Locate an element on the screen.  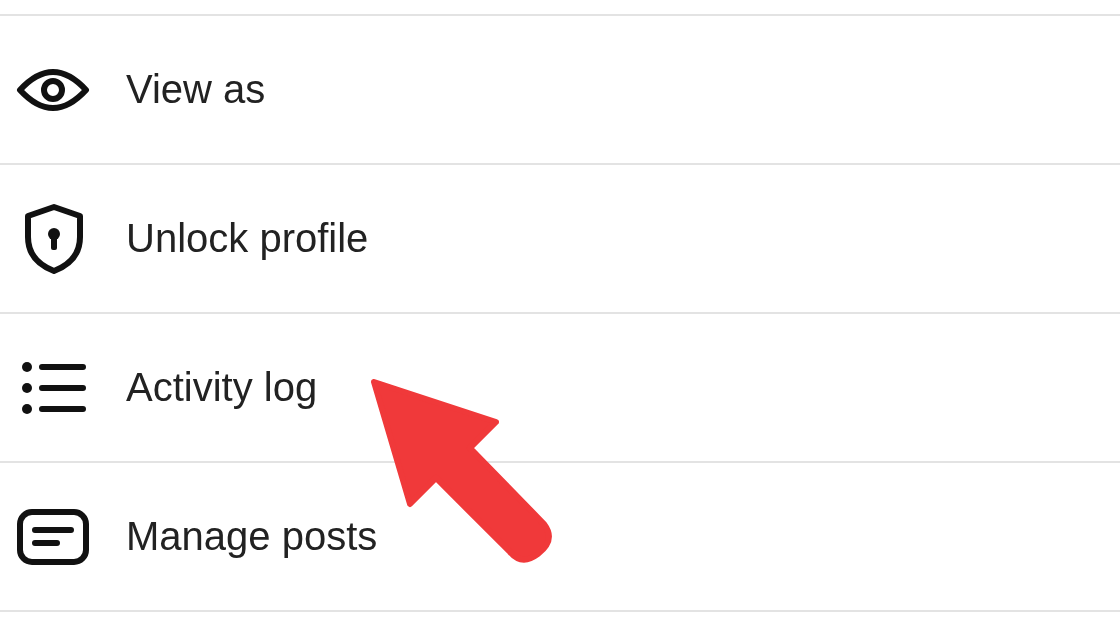
shield-icon is located at coordinates (54, 238).